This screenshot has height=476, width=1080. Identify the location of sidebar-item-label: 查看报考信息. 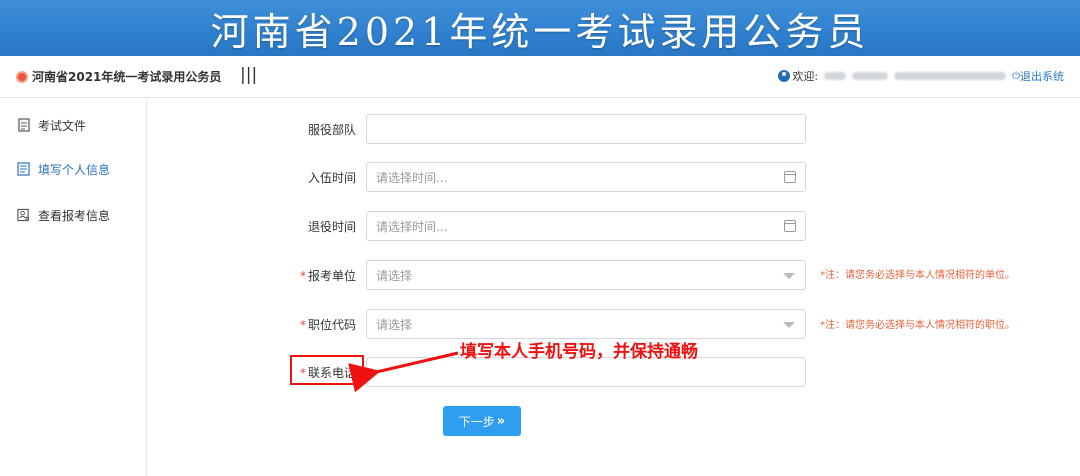
(74, 215).